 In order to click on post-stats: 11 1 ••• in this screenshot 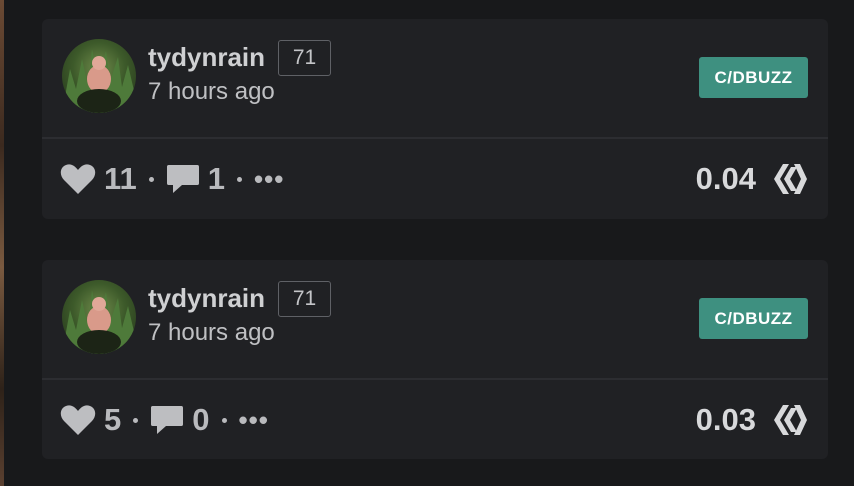, I will do `click(172, 179)`.